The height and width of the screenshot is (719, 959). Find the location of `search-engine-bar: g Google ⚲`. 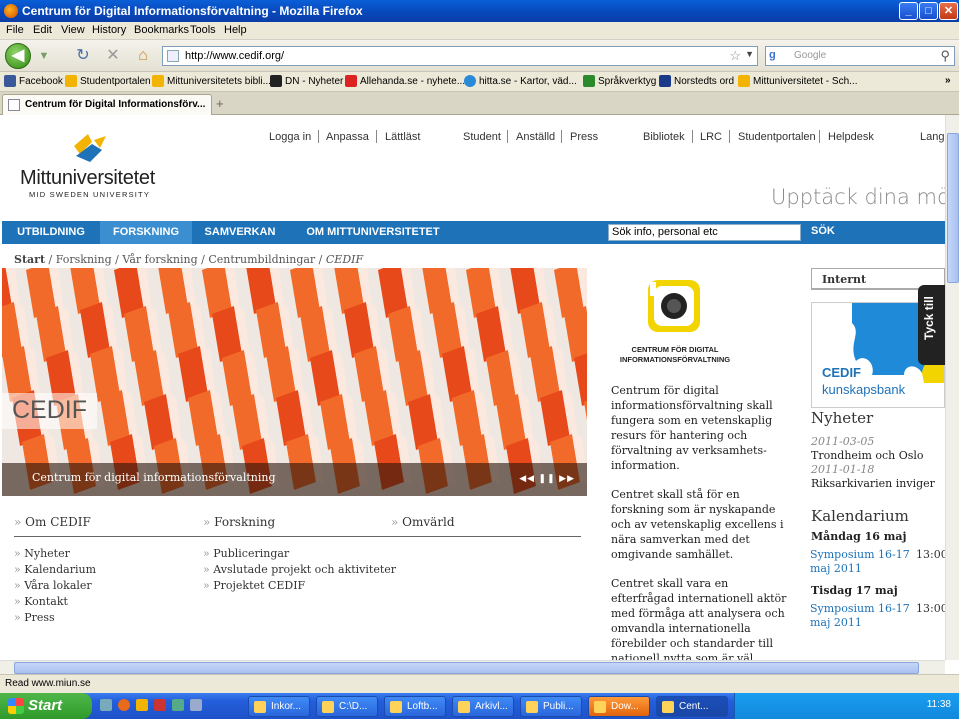

search-engine-bar: g Google ⚲ is located at coordinates (860, 56).